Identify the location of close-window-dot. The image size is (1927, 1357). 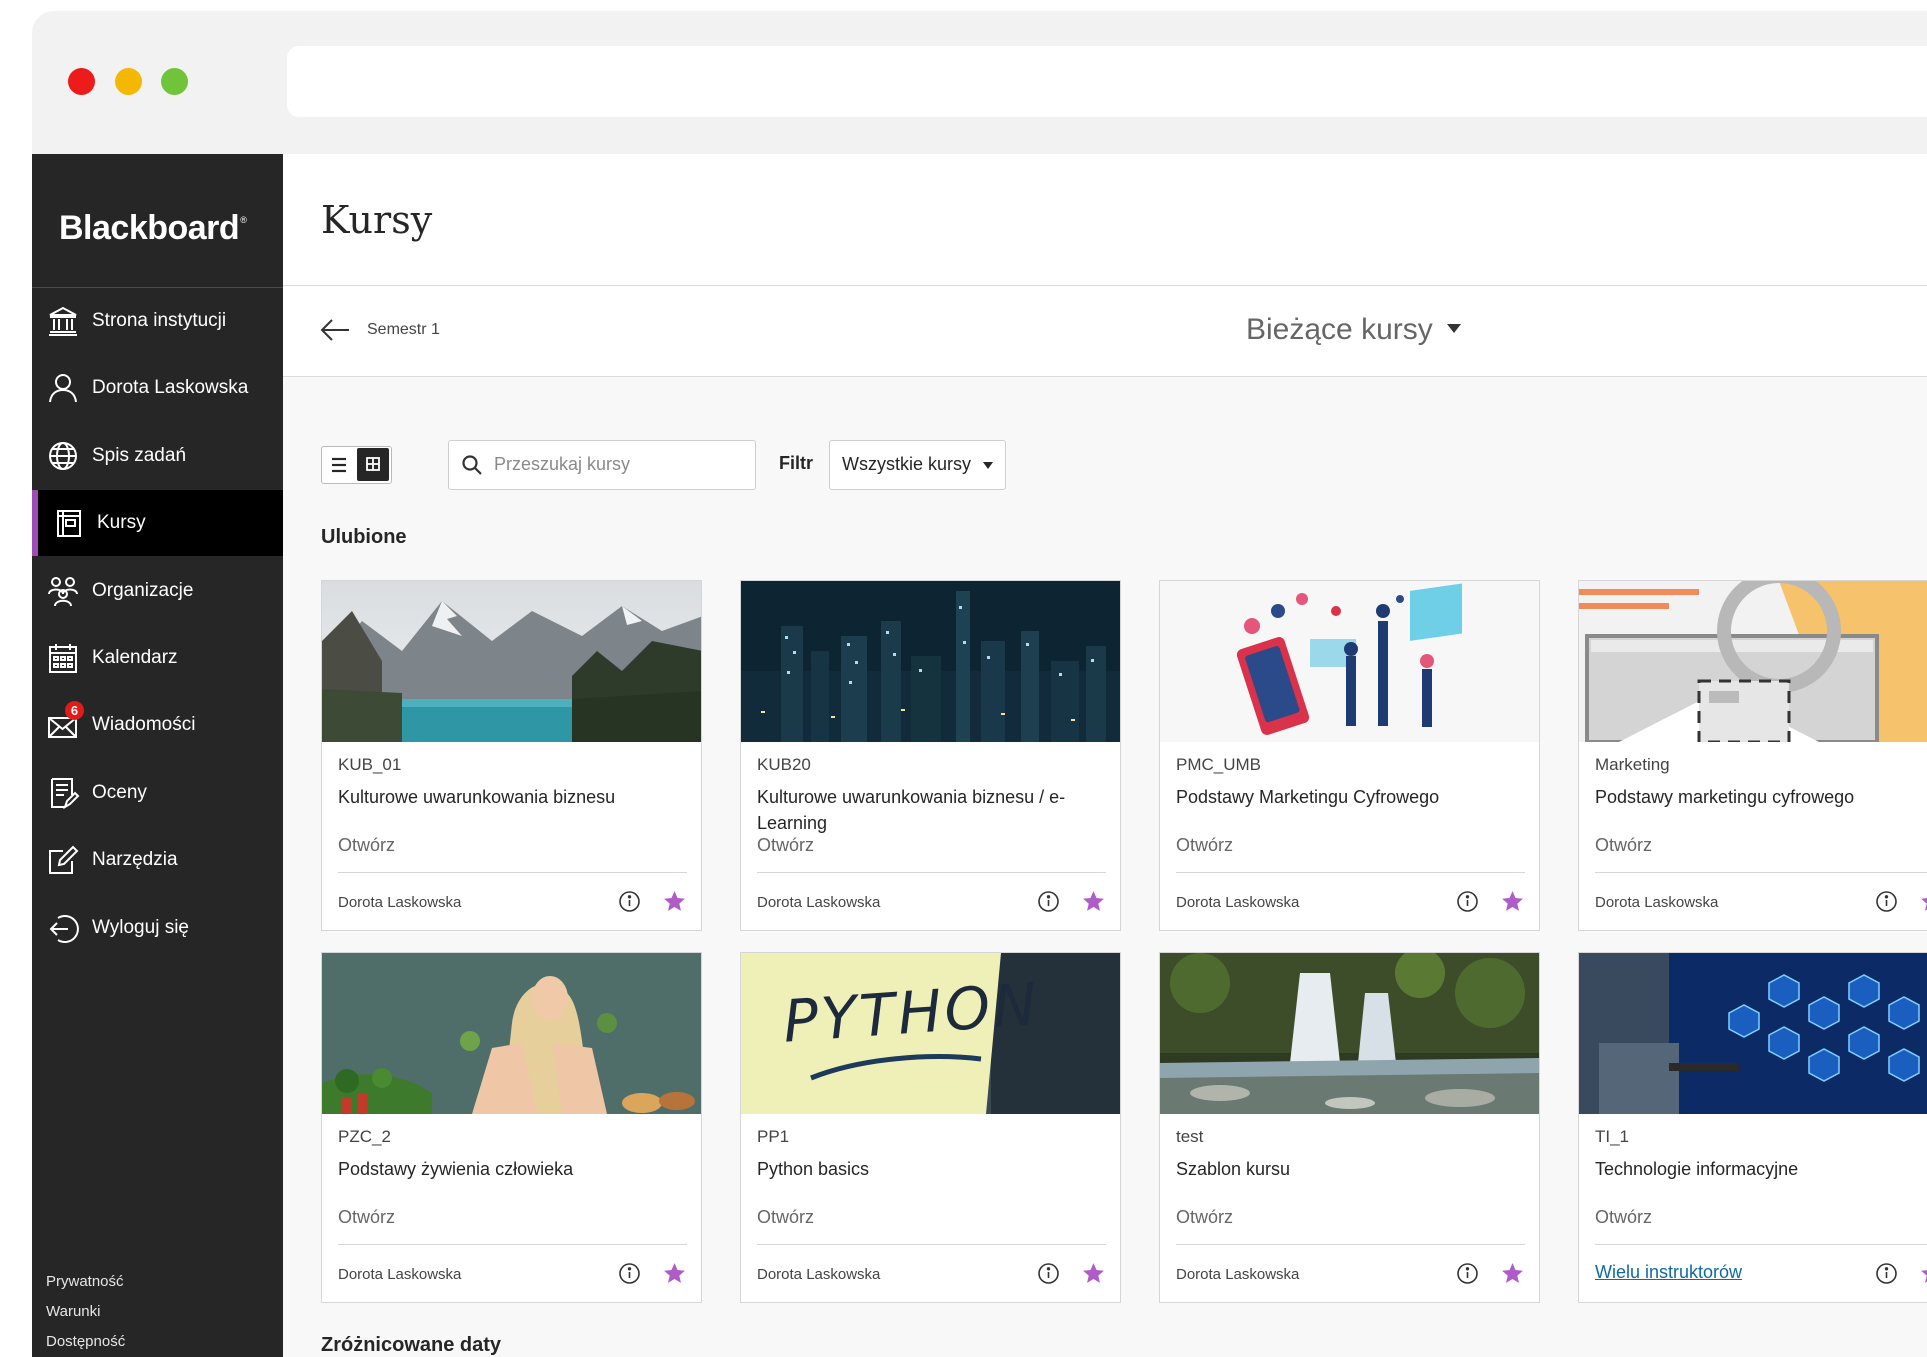
(81, 81).